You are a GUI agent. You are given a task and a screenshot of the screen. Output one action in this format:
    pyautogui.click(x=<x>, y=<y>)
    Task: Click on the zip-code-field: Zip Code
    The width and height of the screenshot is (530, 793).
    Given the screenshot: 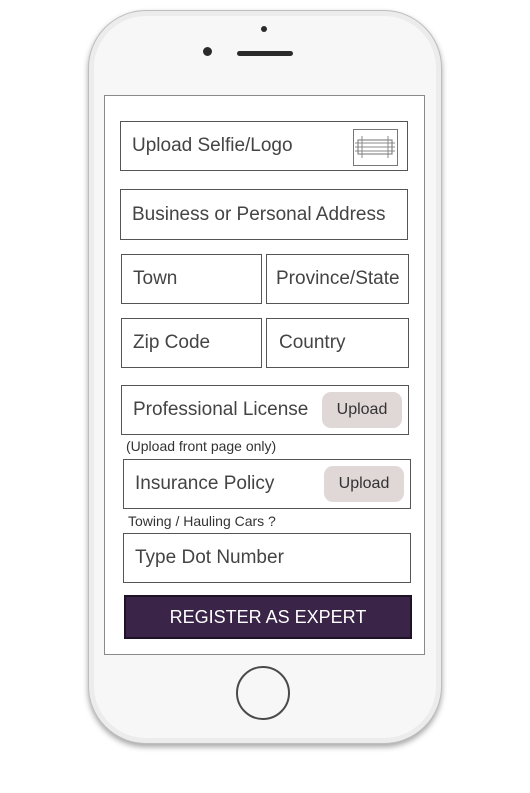 What is the action you would take?
    pyautogui.click(x=191, y=343)
    